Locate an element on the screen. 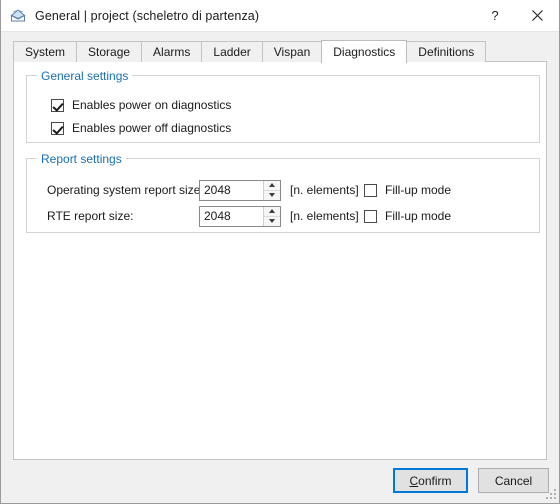 Image resolution: width=560 pixels, height=504 pixels. os-report-size-label: Operating system report size: is located at coordinates (125, 190).